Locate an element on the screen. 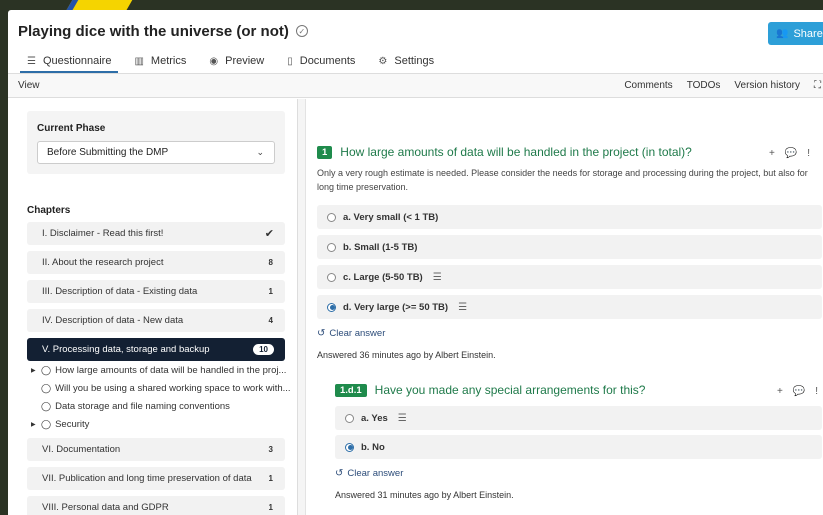  phase-select: Before Submitting the DMP ⌄ is located at coordinates (156, 152).